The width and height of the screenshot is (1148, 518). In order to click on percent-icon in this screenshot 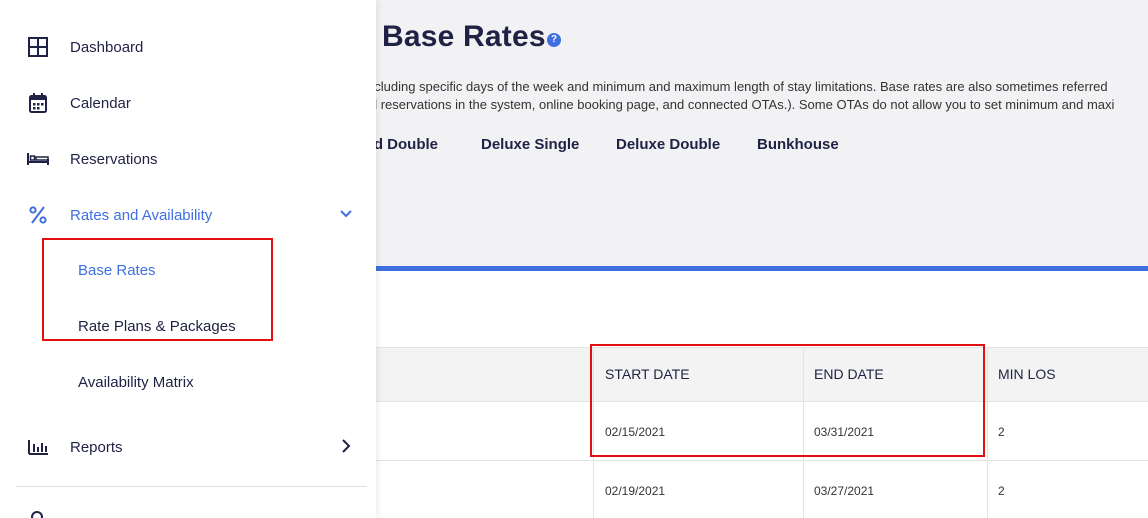, I will do `click(38, 215)`.